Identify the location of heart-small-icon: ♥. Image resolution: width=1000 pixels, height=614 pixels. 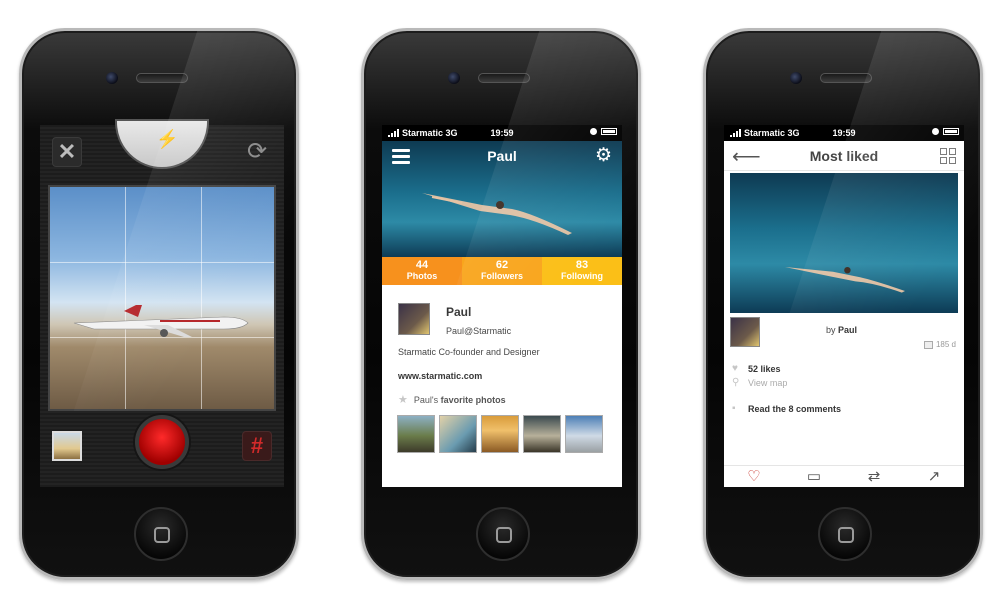
(735, 368).